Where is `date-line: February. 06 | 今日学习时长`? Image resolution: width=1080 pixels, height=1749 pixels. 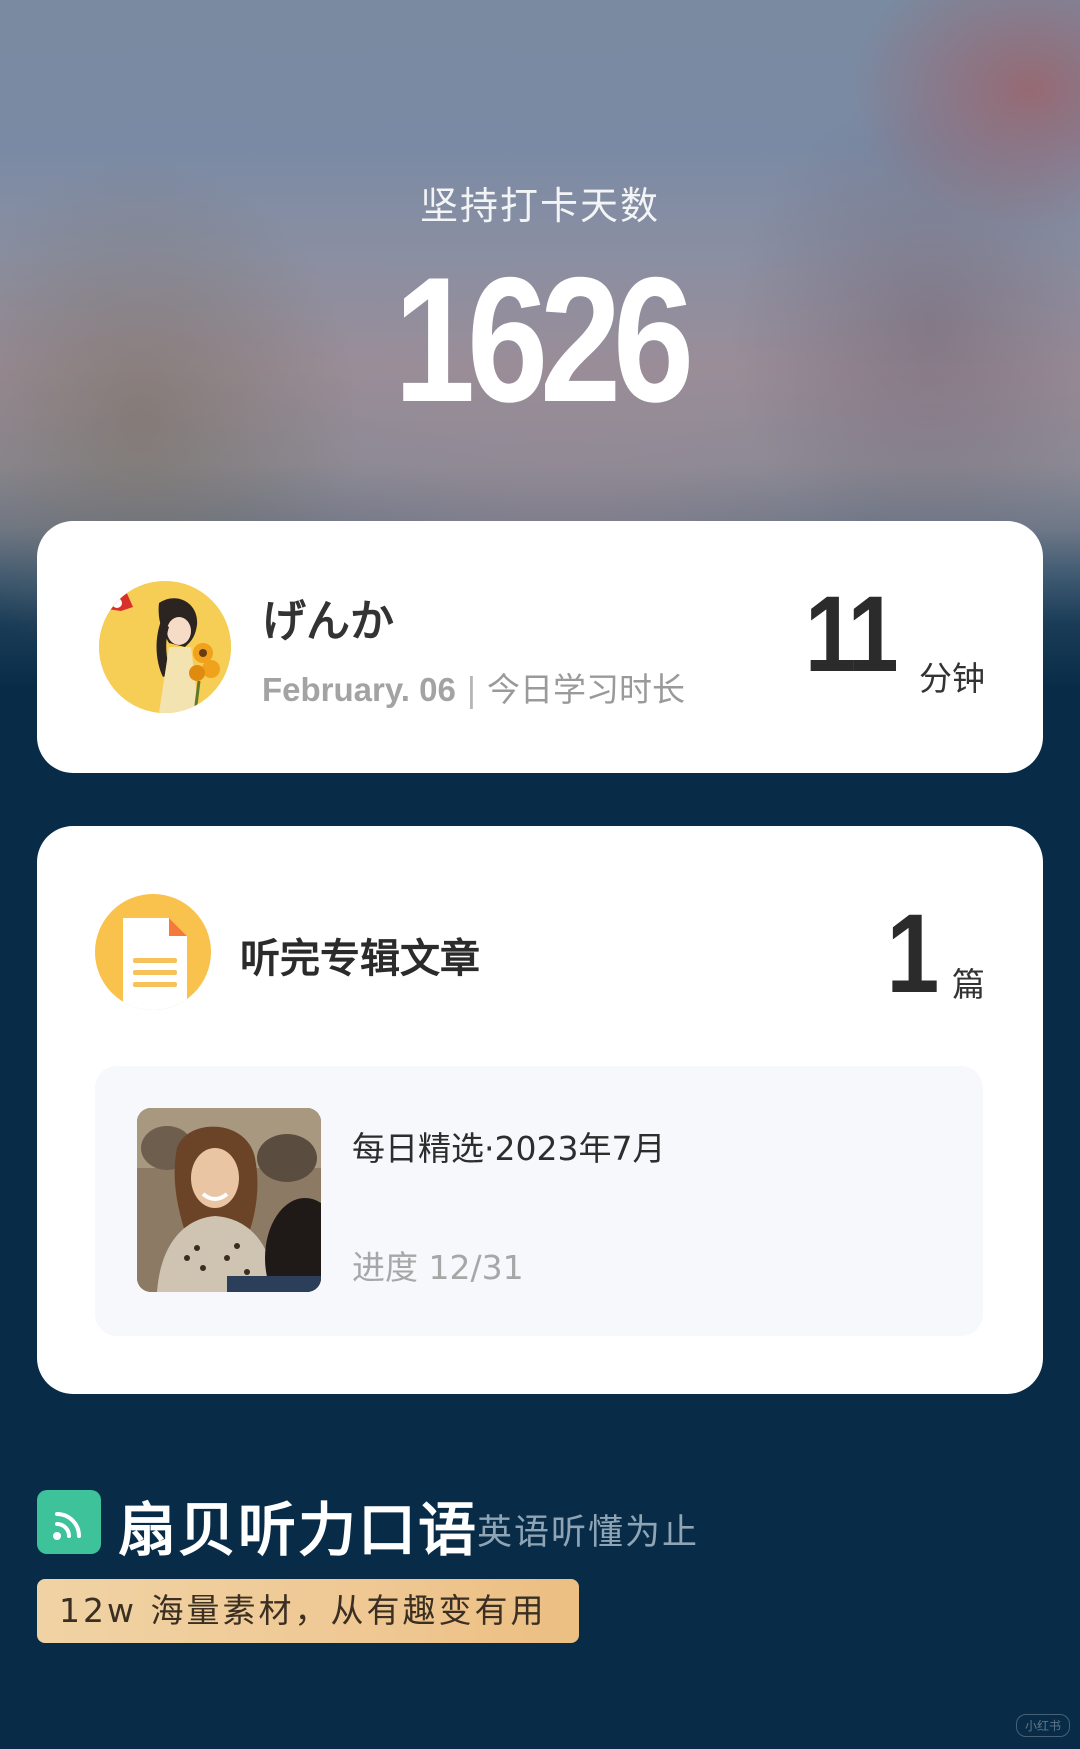
date-line: February. 06 | 今日学习时长 is located at coordinates (473, 687).